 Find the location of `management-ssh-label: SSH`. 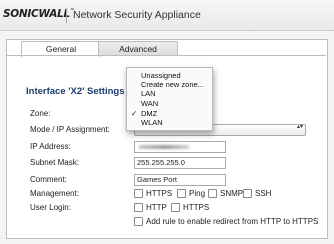

management-ssh-label: SSH is located at coordinates (263, 193).